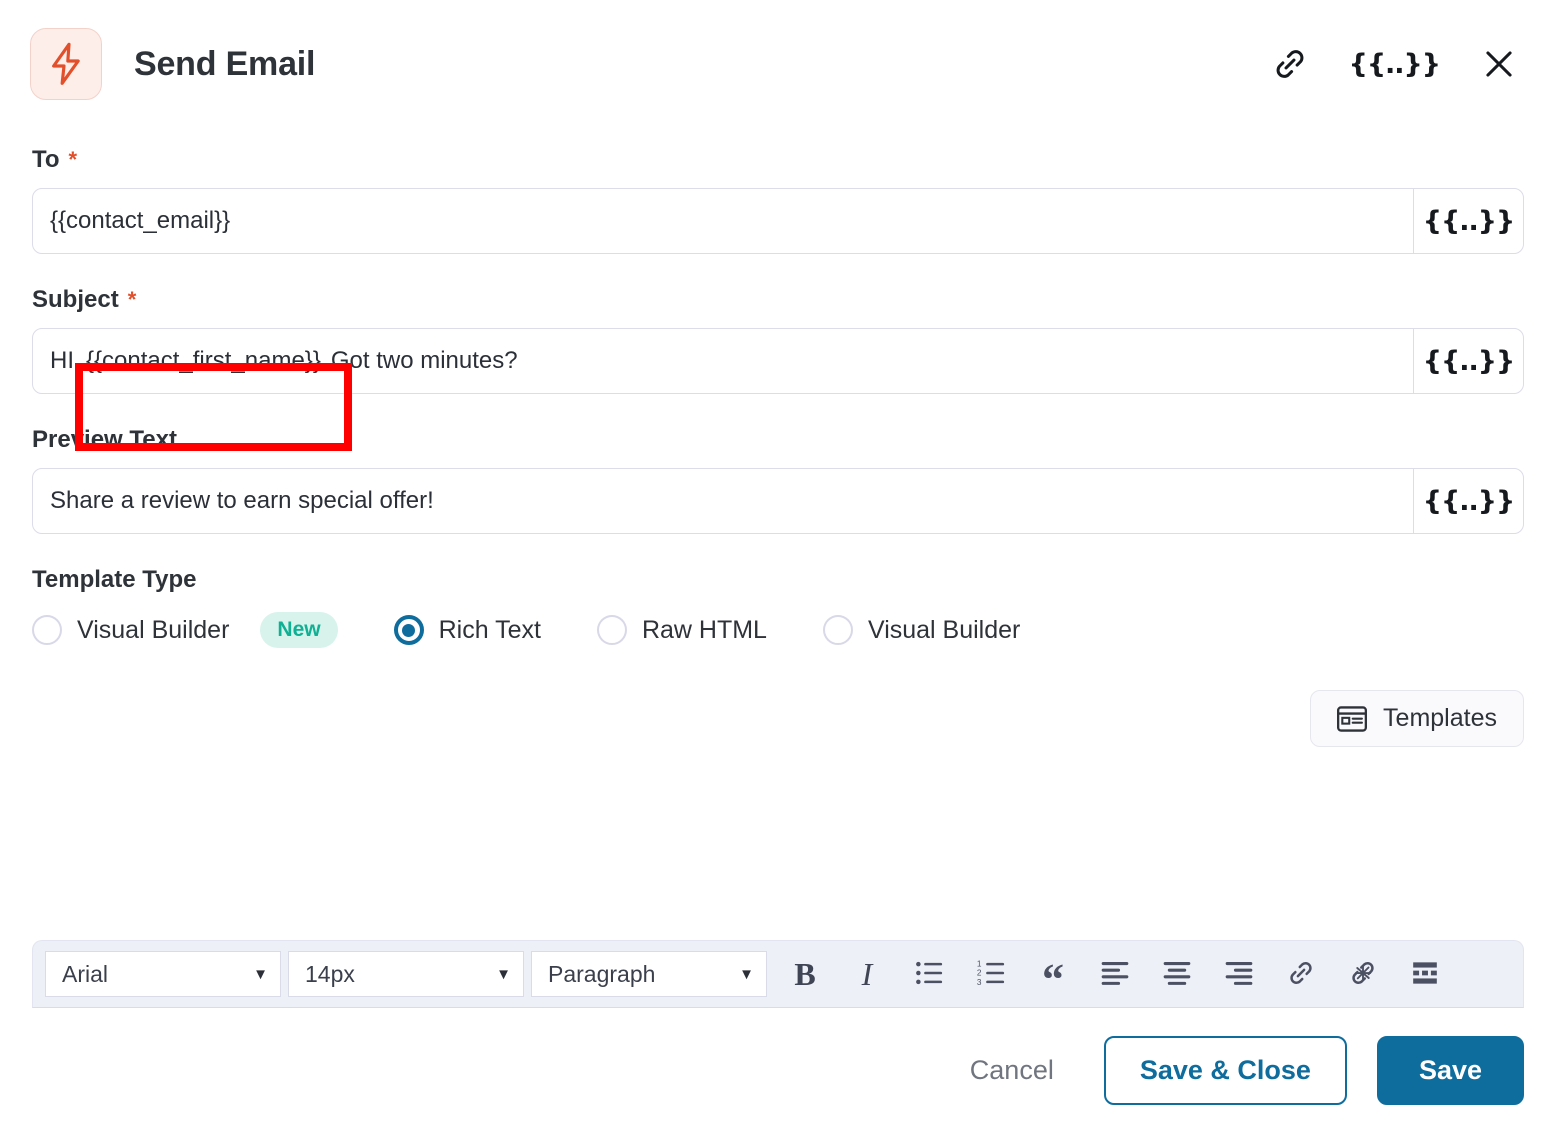 The image size is (1556, 1132). I want to click on radio-rich-text: Rich Text, so click(467, 630).